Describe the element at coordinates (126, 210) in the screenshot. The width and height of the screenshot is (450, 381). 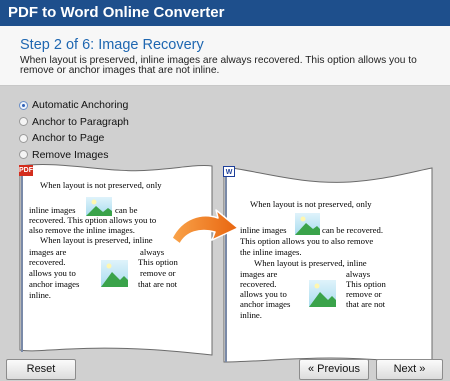
I see `text-line: can be` at that location.